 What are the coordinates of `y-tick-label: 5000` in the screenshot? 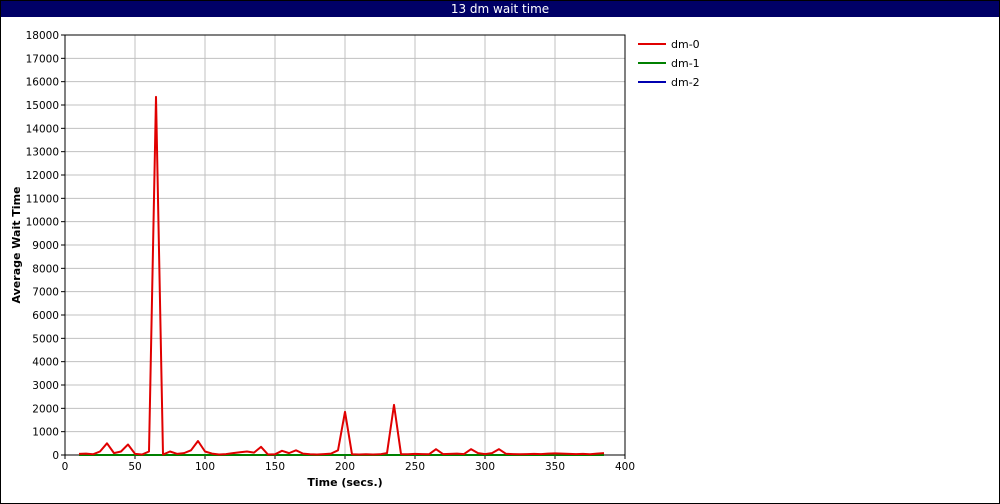 It's located at (45, 339).